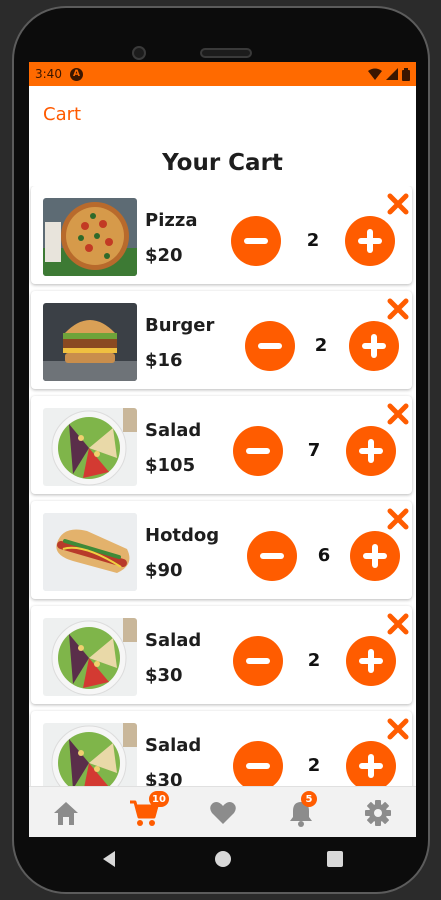 The height and width of the screenshot is (900, 441). I want to click on wifi-icon, so click(375, 74).